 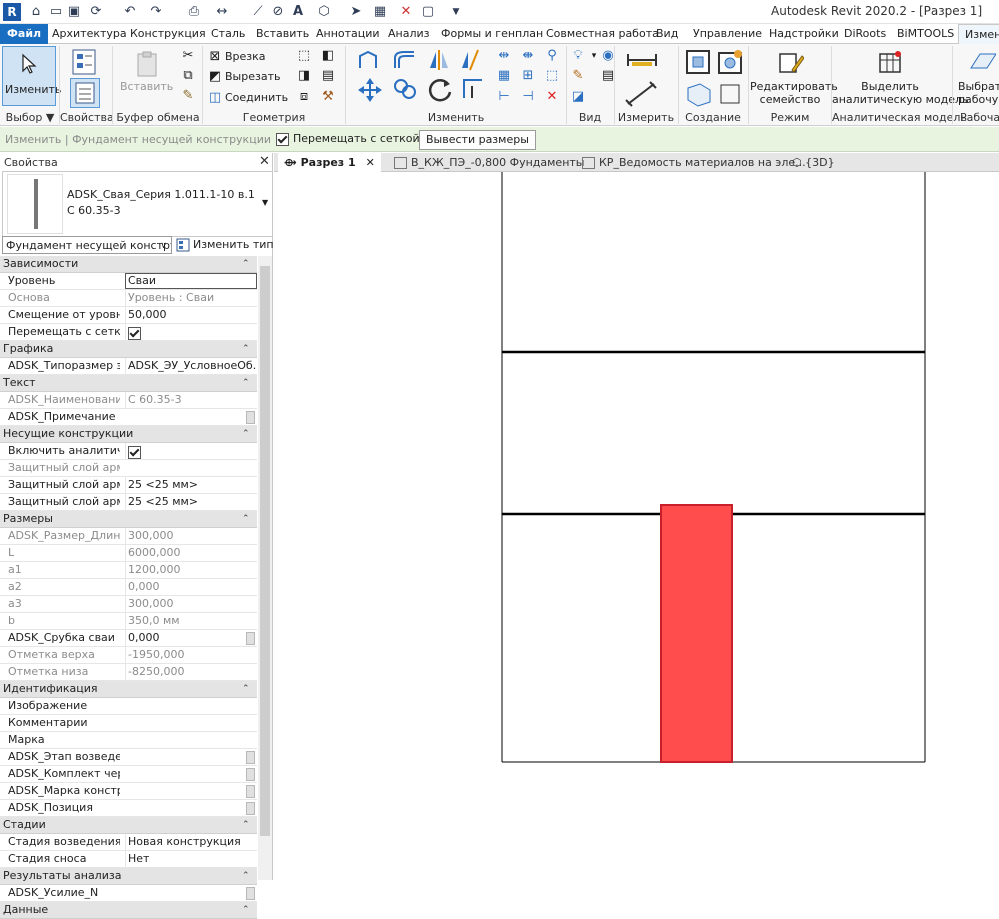 What do you see at coordinates (278, 12) in the screenshot?
I see `tag-icon: ⊘` at bounding box center [278, 12].